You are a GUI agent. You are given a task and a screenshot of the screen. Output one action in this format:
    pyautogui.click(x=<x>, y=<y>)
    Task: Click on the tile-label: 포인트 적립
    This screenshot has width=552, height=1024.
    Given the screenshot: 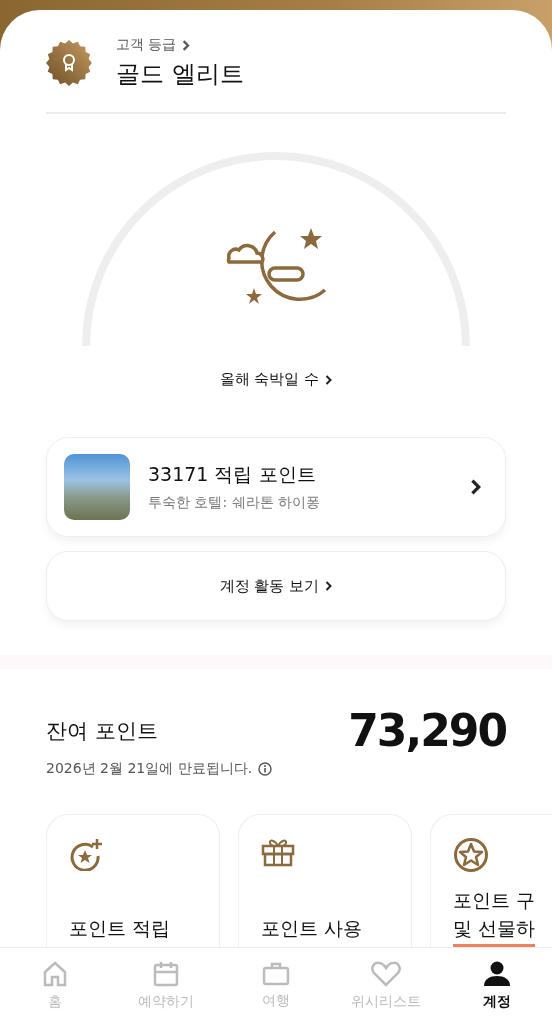 What is the action you would take?
    pyautogui.click(x=120, y=928)
    